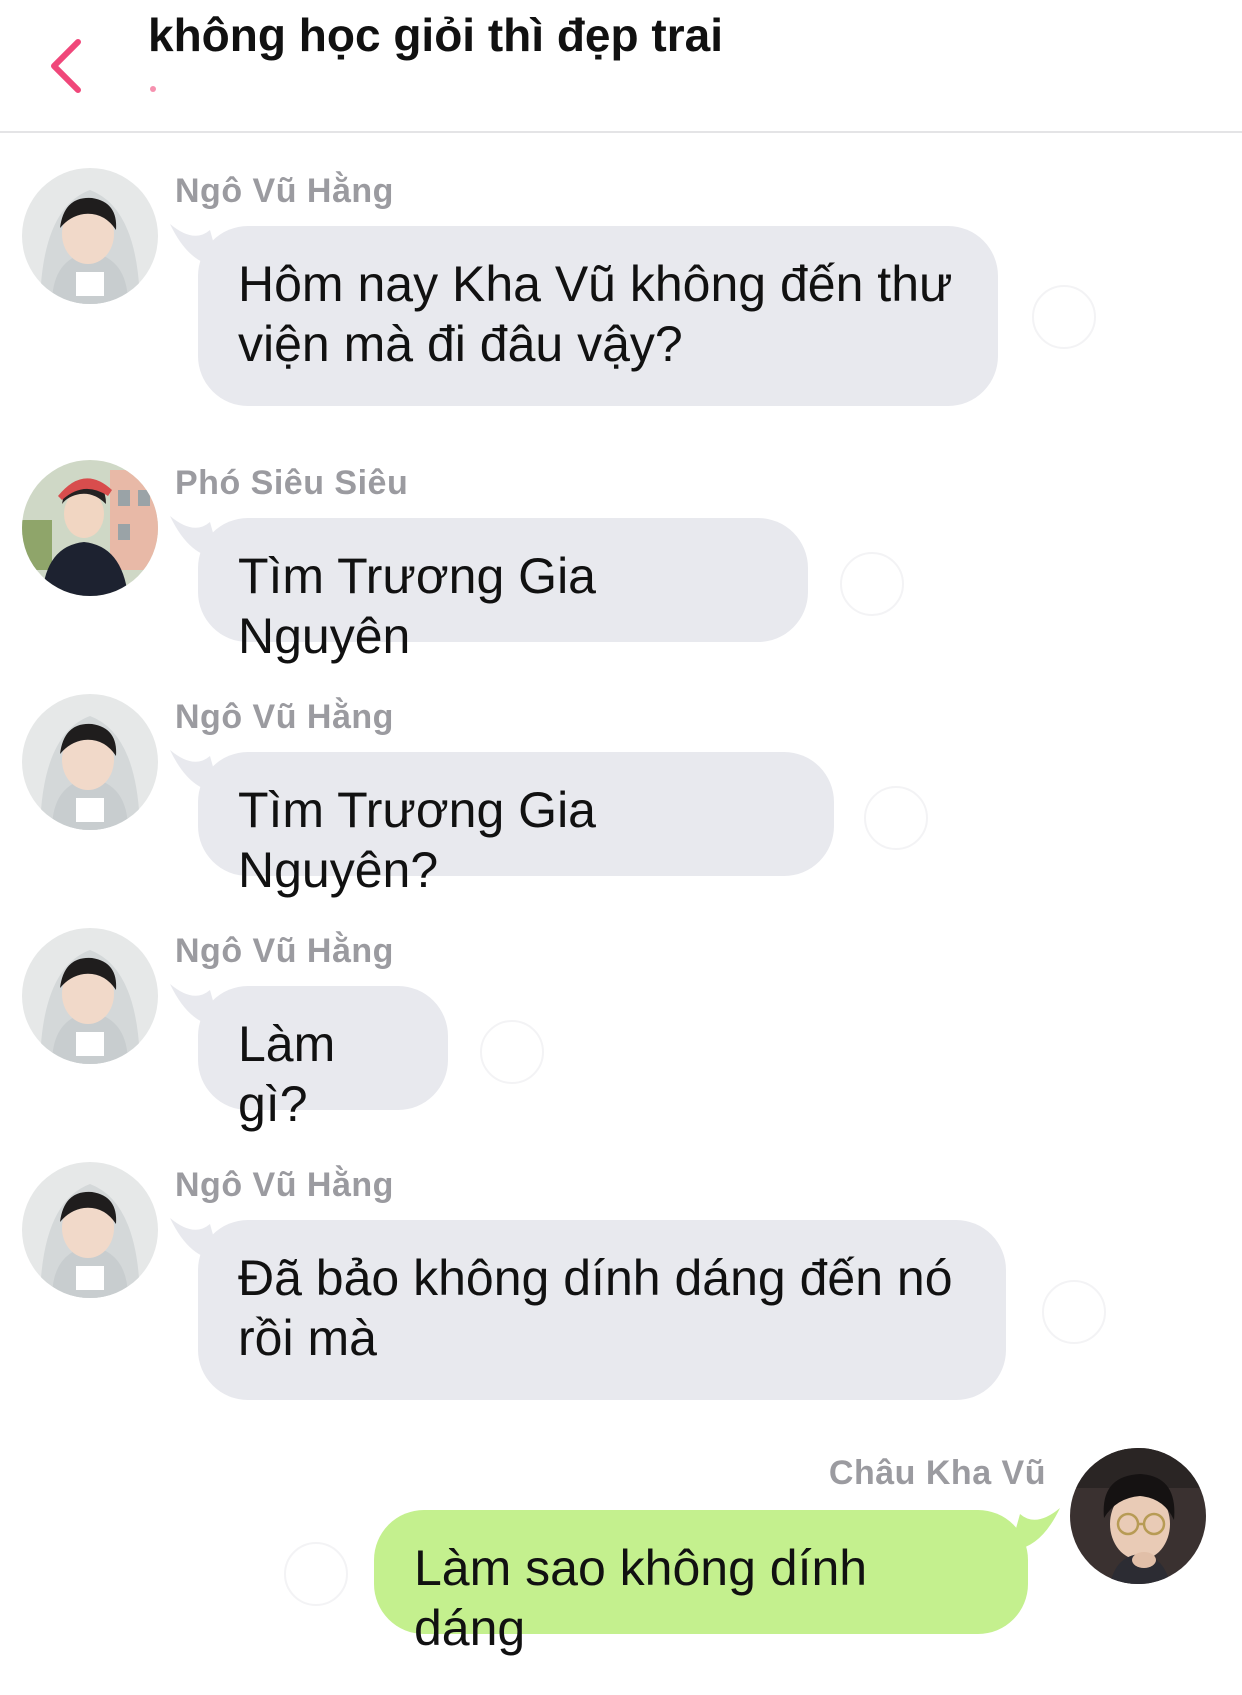 The height and width of the screenshot is (1695, 1242). What do you see at coordinates (153, 89) in the screenshot?
I see `status-dot` at bounding box center [153, 89].